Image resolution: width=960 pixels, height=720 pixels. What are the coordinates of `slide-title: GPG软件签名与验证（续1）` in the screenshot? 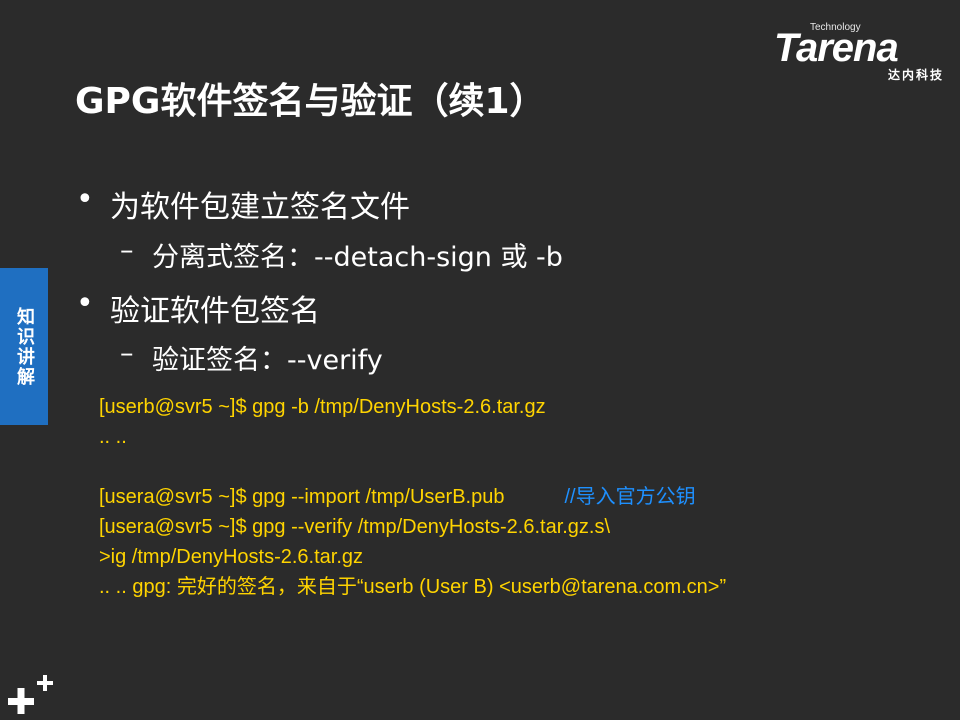 It's located at (310, 101).